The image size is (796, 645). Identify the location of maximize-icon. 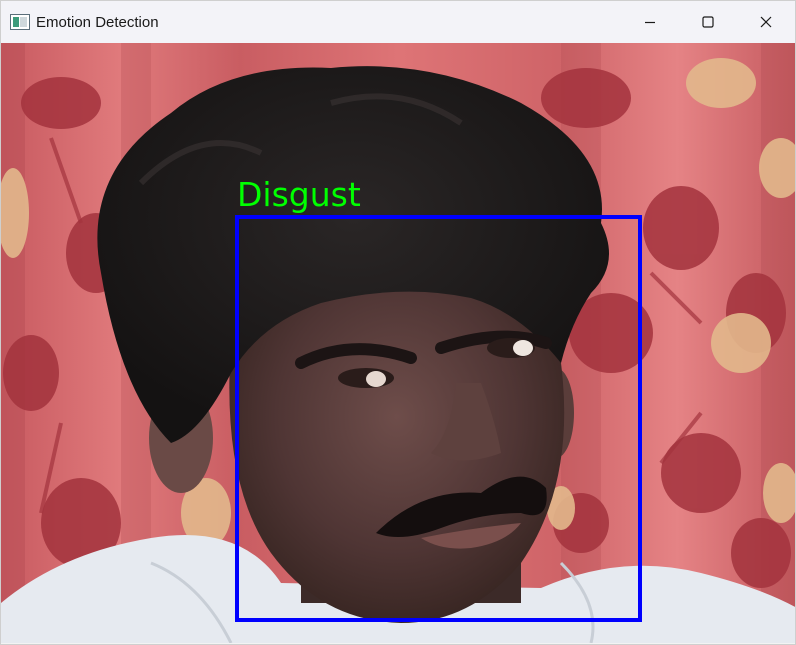
(708, 22).